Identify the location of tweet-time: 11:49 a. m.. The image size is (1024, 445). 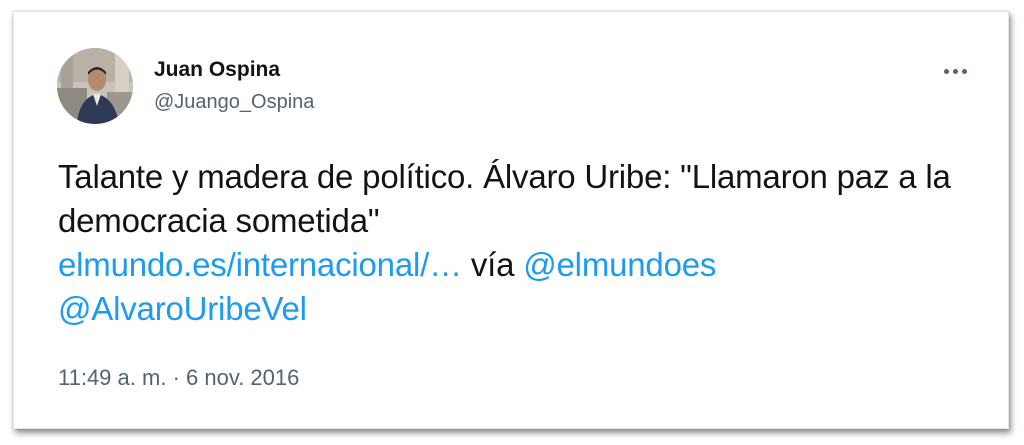
(112, 377).